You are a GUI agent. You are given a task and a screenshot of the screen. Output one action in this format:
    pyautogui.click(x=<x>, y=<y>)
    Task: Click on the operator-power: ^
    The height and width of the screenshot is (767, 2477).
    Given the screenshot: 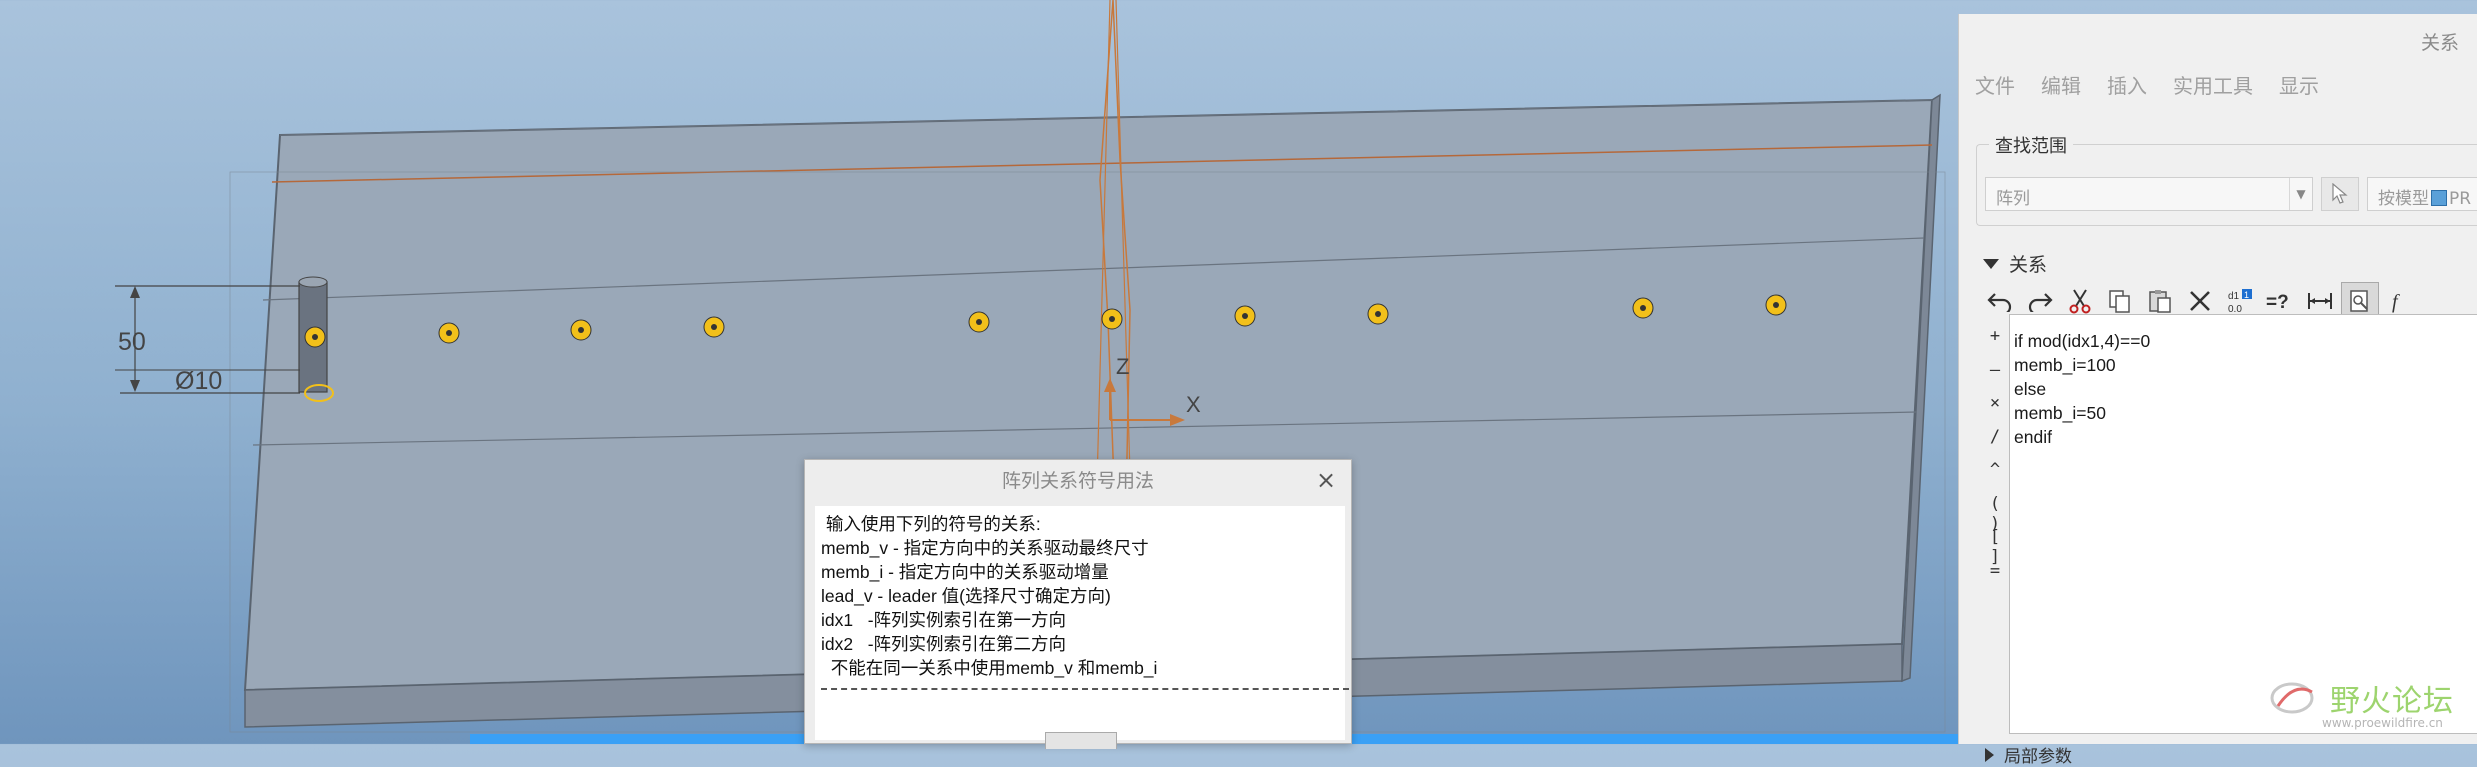 What is the action you would take?
    pyautogui.click(x=1995, y=477)
    